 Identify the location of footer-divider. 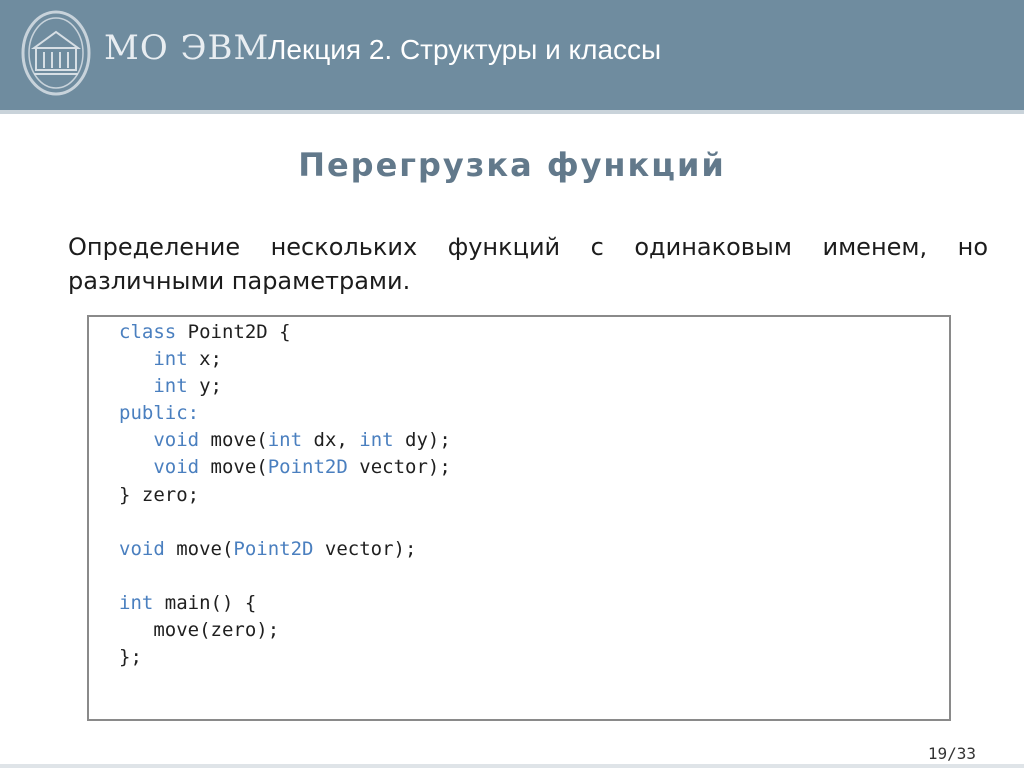
(512, 766).